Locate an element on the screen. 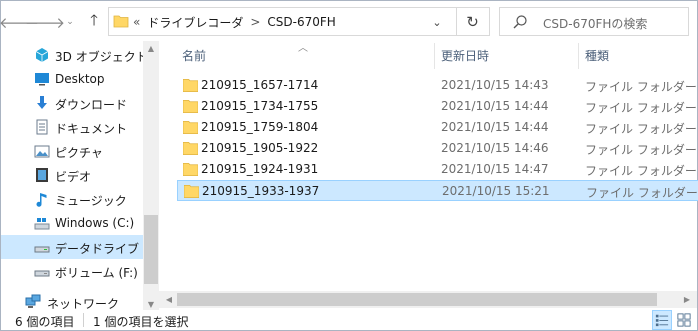  music-icon is located at coordinates (41, 200).